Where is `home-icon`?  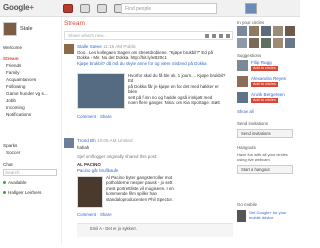 home-icon is located at coordinates (68, 8).